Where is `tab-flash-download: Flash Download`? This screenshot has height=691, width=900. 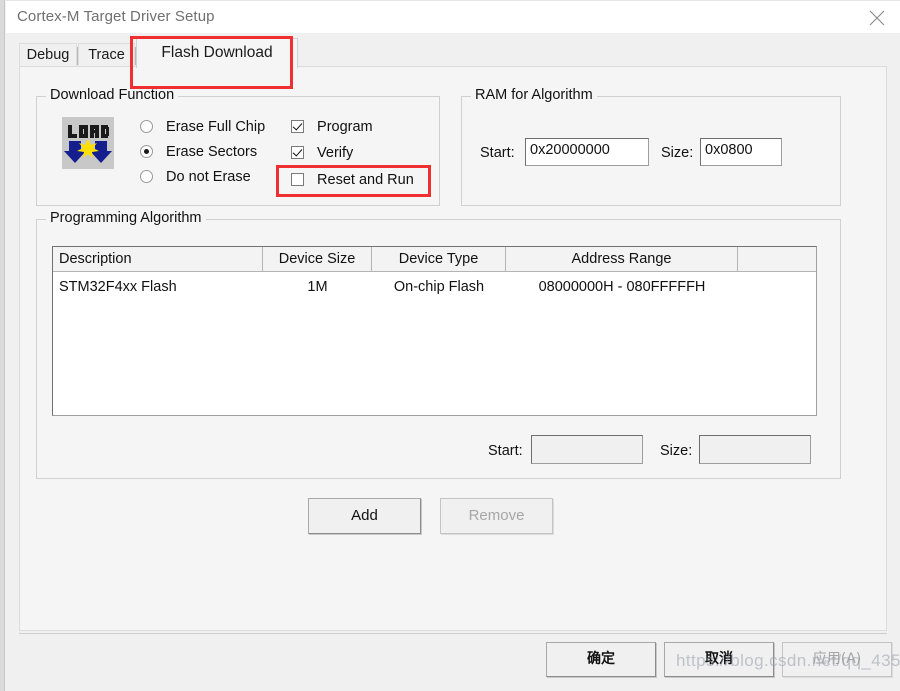
tab-flash-download: Flash Download is located at coordinates (217, 53).